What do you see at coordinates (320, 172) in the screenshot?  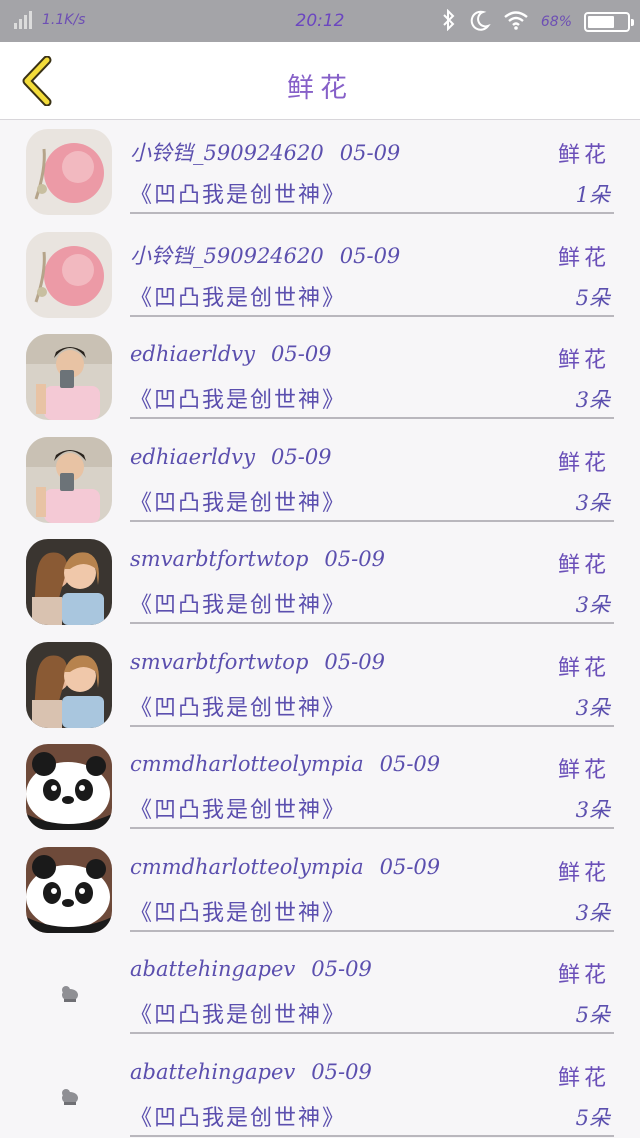 I see `list-item: 小铃铛_590924620 05-09 鲜花 《凹凸我是创世神》 1朵` at bounding box center [320, 172].